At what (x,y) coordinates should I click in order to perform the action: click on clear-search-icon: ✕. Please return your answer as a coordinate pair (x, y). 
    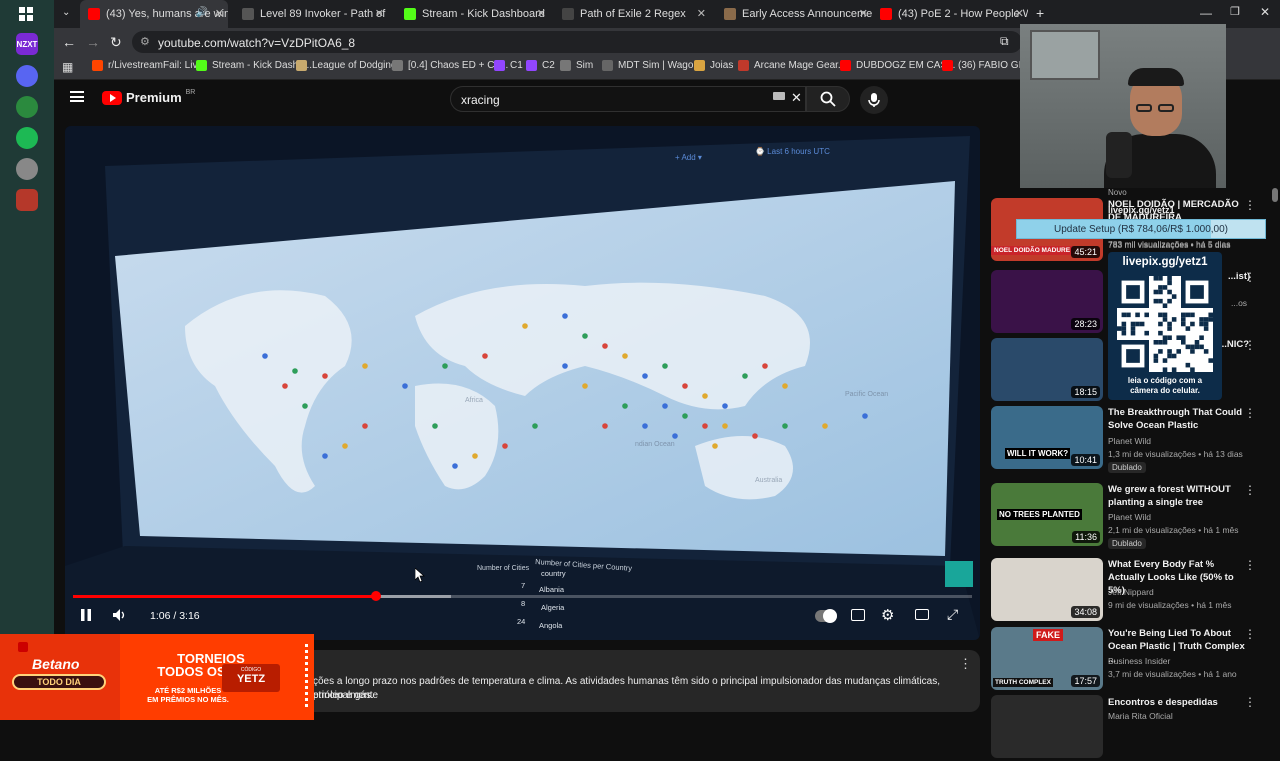
    Looking at the image, I should click on (796, 98).